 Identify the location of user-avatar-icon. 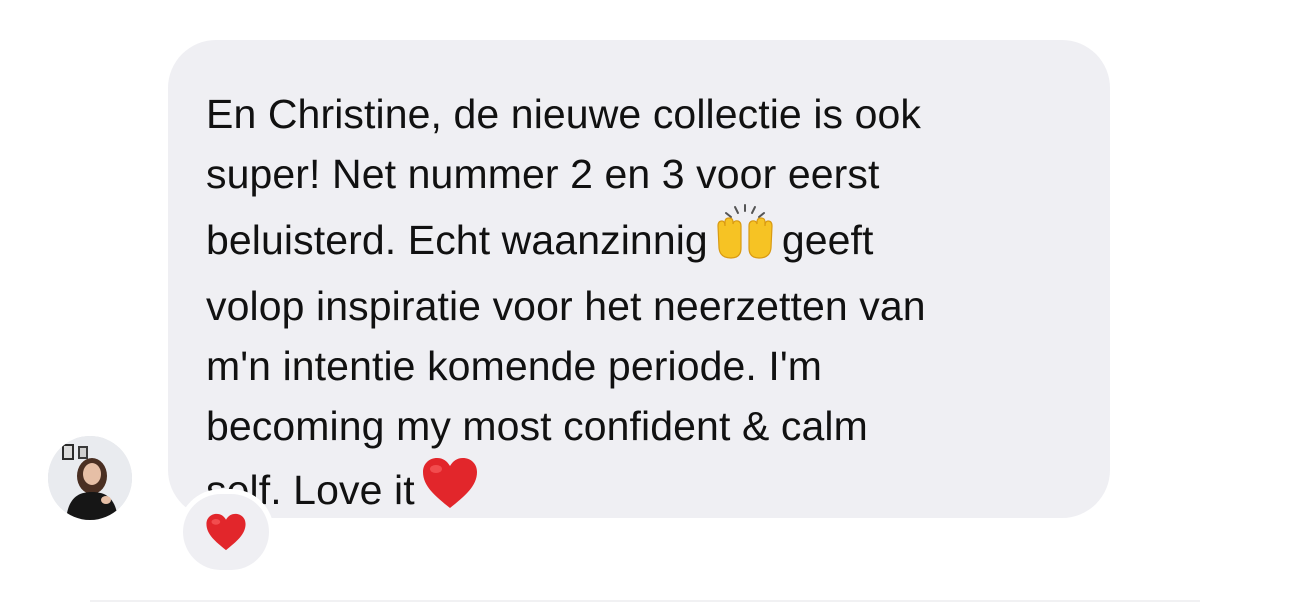
(90, 478).